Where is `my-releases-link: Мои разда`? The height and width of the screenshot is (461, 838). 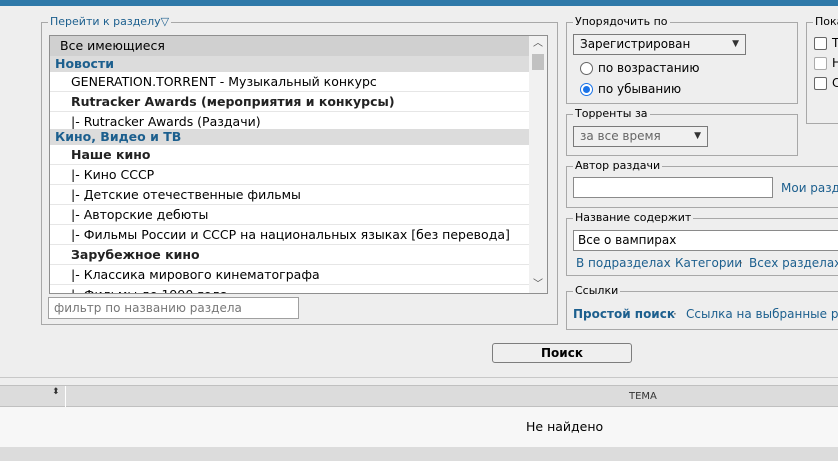
my-releases-link: Мои разда is located at coordinates (809, 188).